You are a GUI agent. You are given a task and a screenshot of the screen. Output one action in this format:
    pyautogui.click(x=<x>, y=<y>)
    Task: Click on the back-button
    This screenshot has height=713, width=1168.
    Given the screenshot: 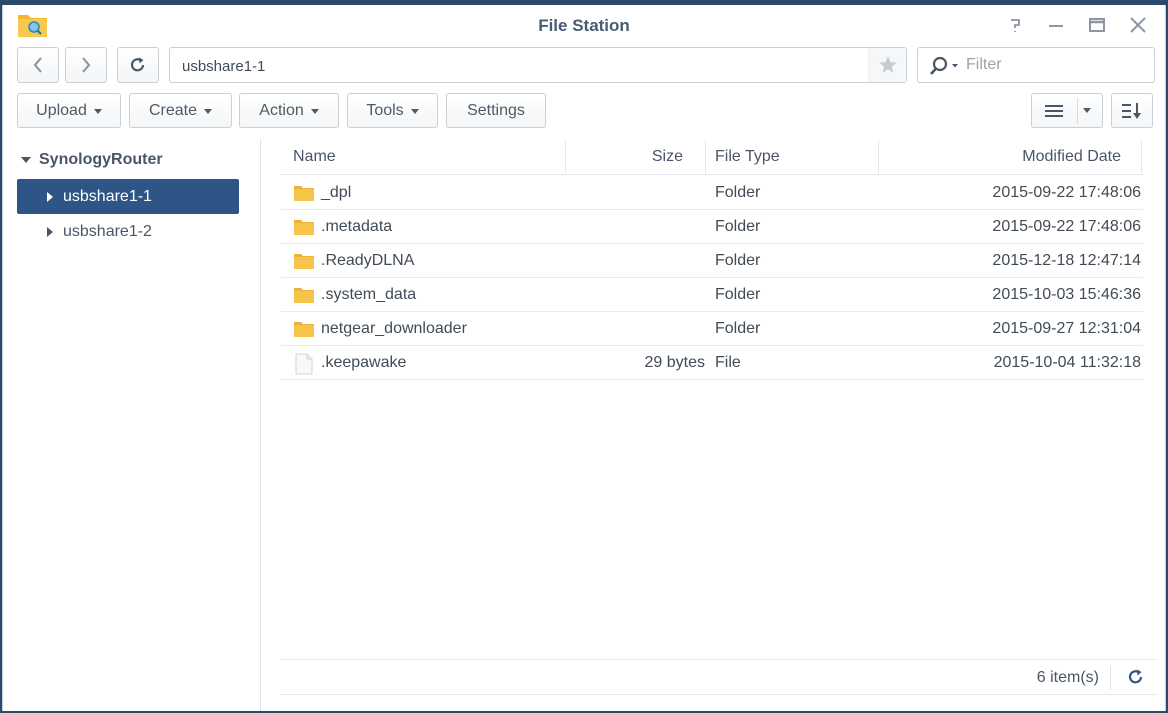 What is the action you would take?
    pyautogui.click(x=38, y=65)
    